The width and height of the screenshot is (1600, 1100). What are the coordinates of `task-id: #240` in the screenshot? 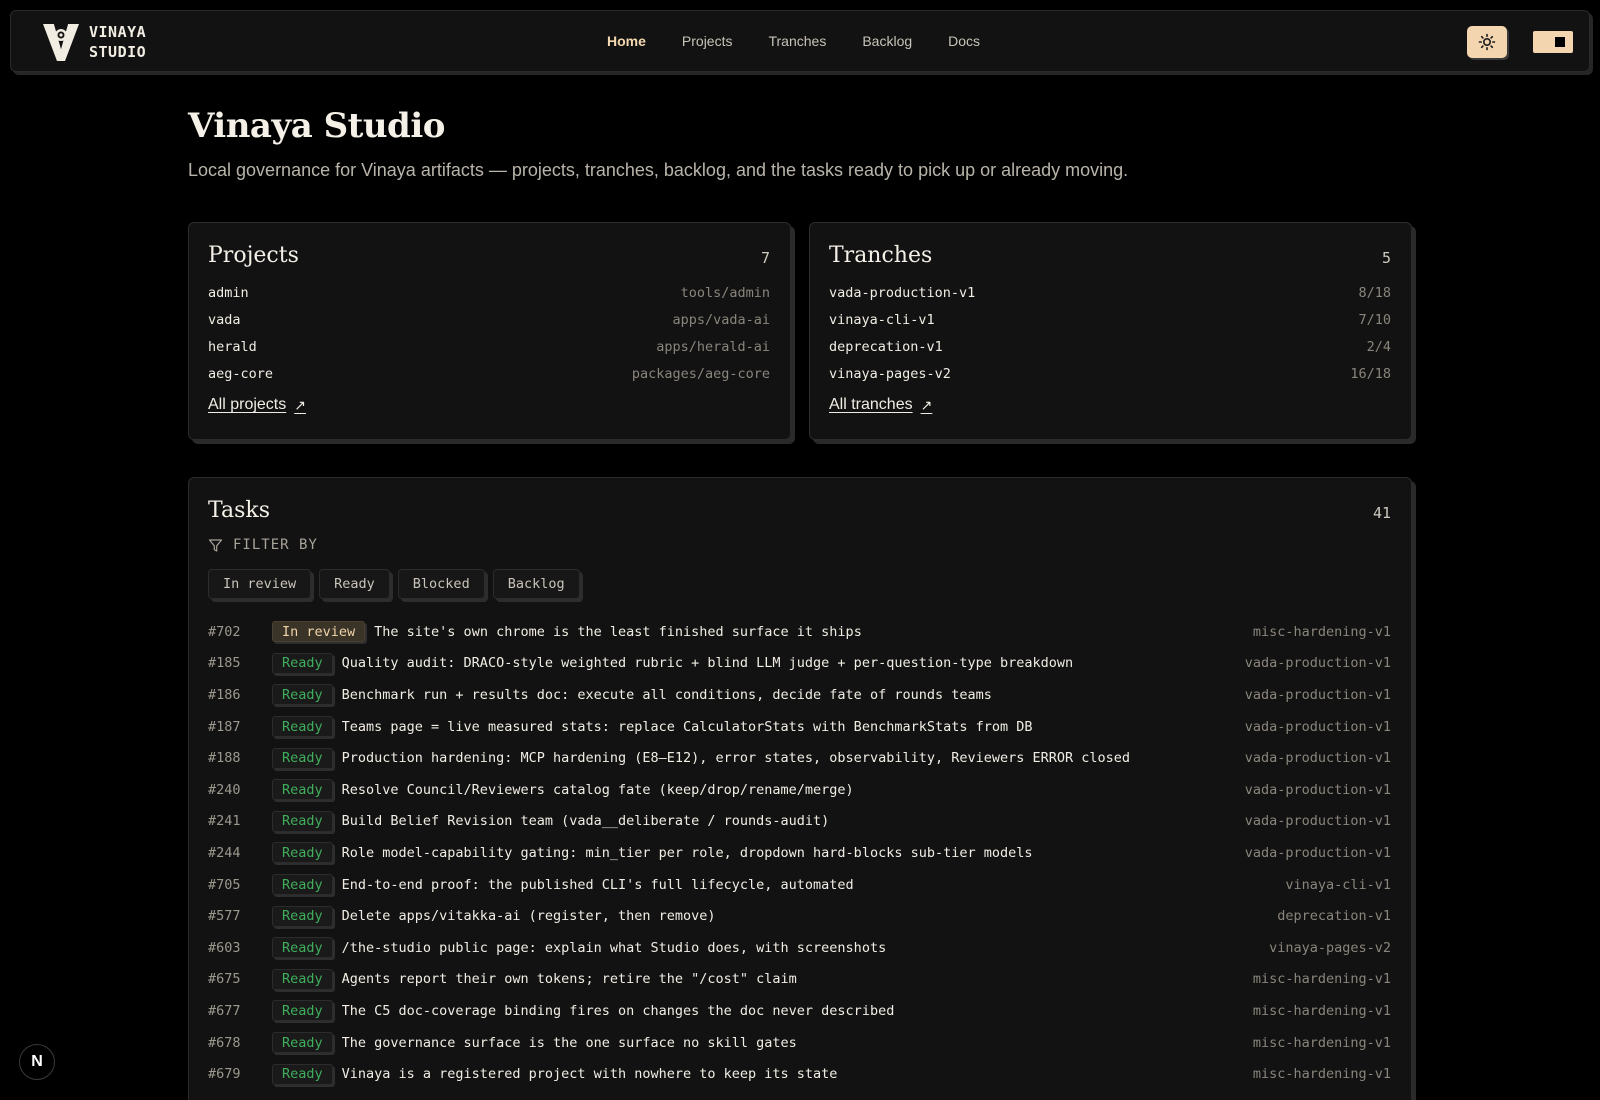 It's located at (224, 789).